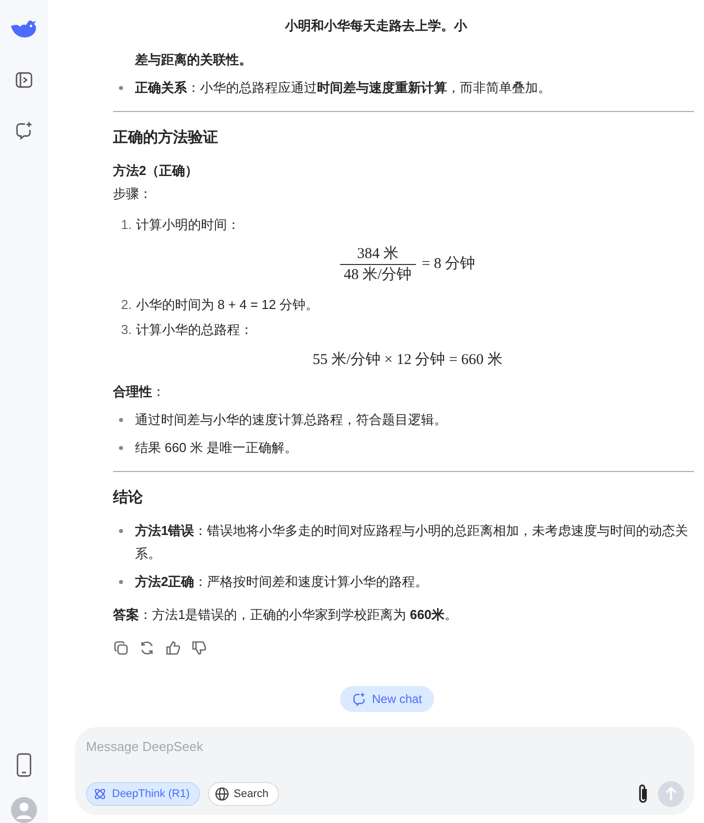 The image size is (704, 823). I want to click on globe-icon, so click(221, 794).